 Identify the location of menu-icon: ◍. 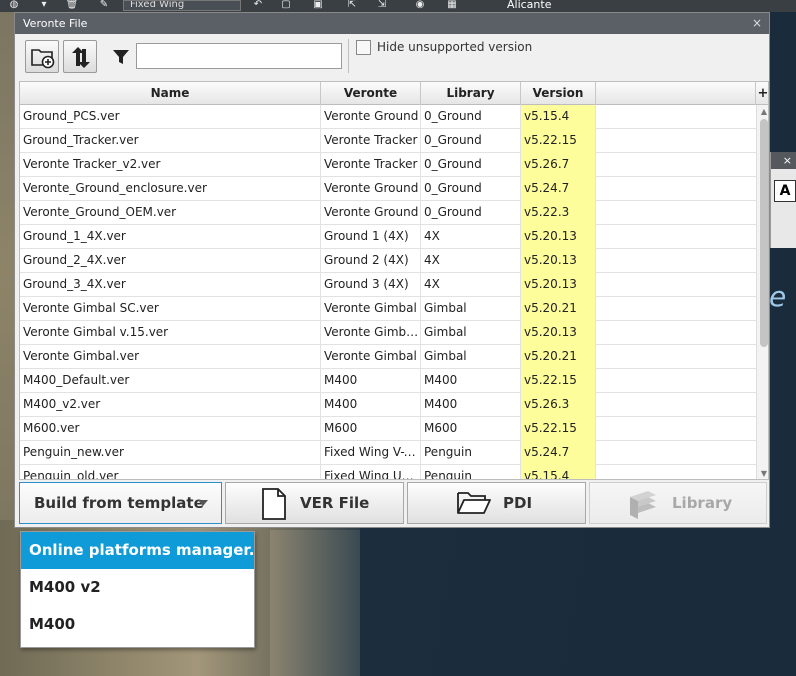
(14, 6).